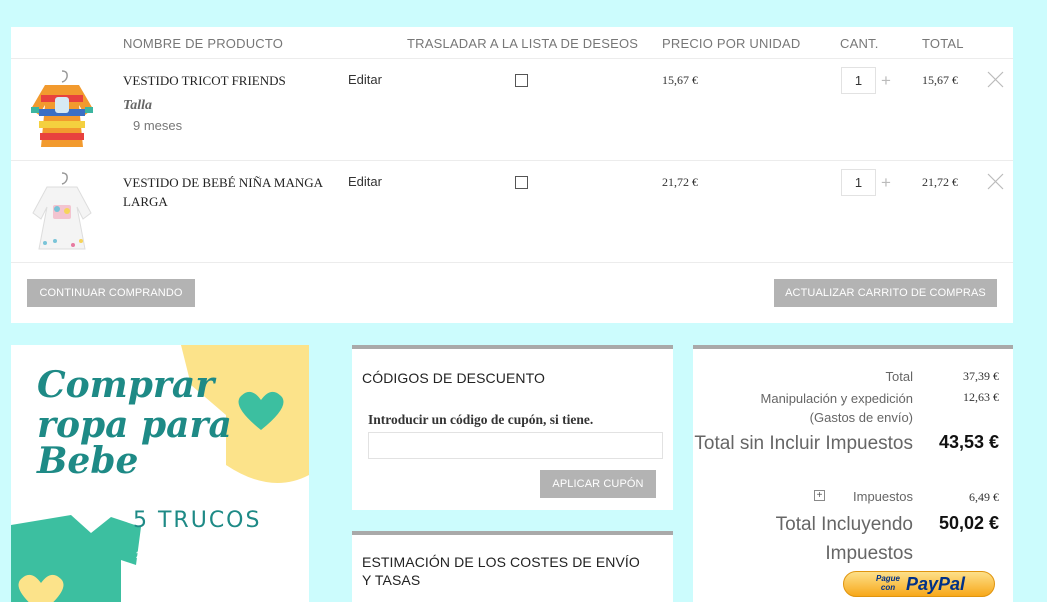  I want to click on update-cart-button: ACTUALIZAR CARRITO DE COMPRAS, so click(885, 293).